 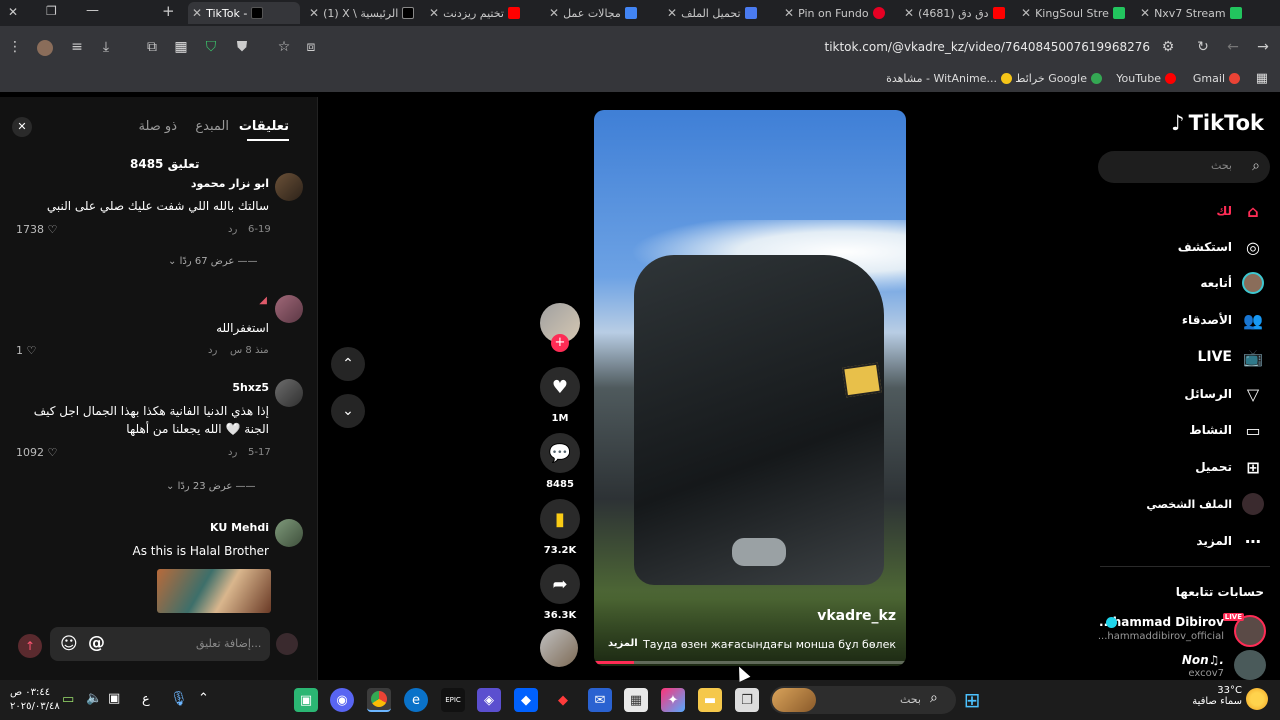 I want to click on tab-pinterest: ✕ Pin on Fundo, so click(x=836, y=13).